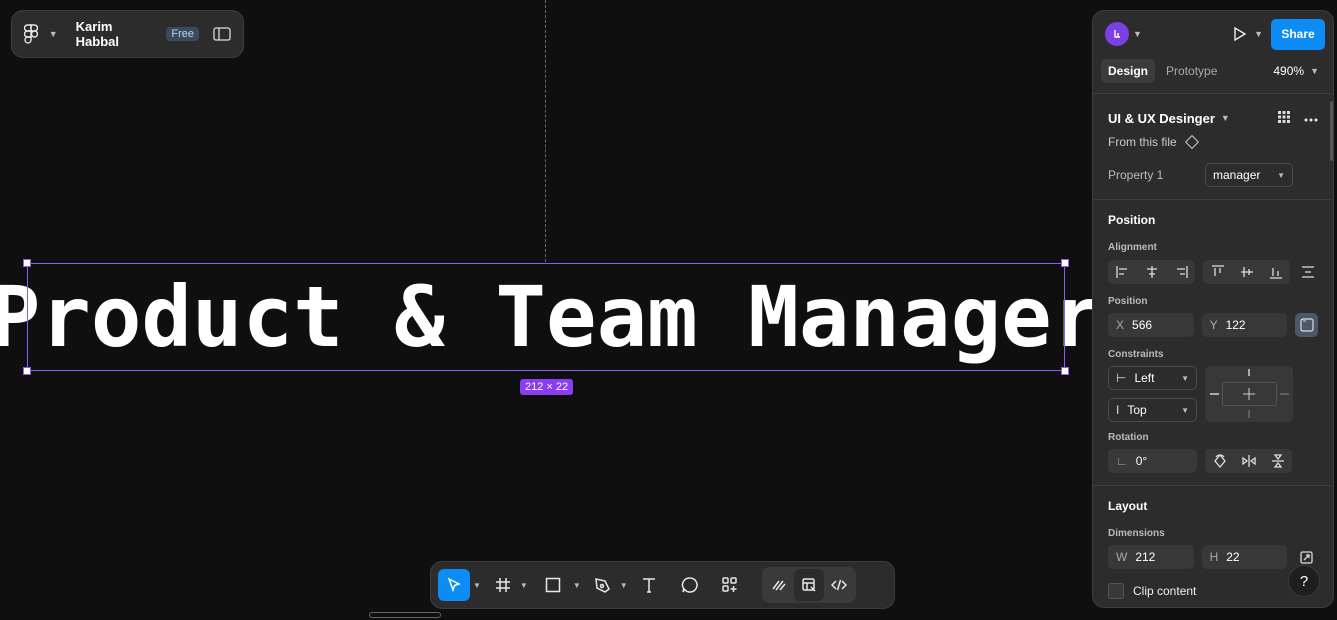 The width and height of the screenshot is (1337, 620). I want to click on move-tool-button, so click(454, 585).